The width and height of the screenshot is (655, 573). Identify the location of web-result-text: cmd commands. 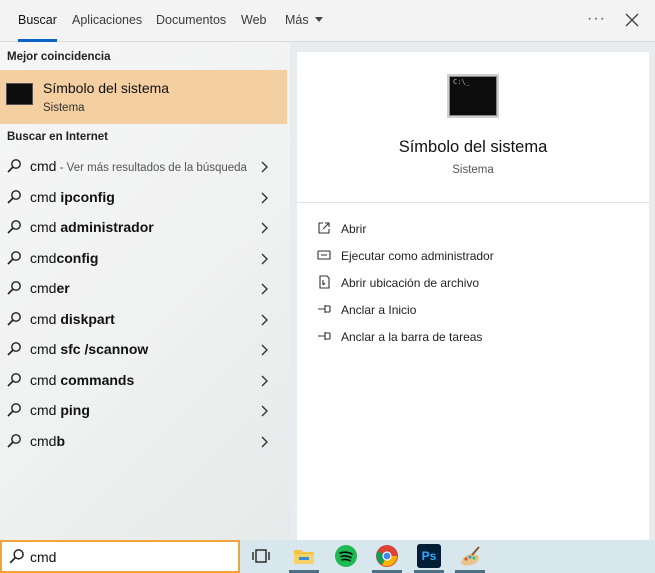
(82, 380).